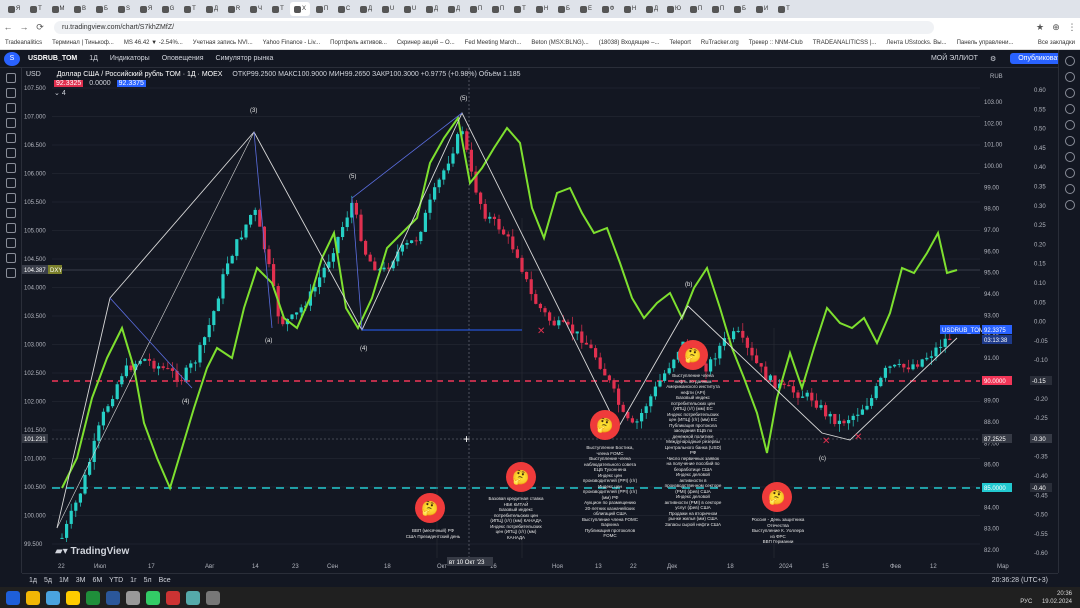  I want to click on bookmark-item: Tradeanalitics, so click(23, 43).